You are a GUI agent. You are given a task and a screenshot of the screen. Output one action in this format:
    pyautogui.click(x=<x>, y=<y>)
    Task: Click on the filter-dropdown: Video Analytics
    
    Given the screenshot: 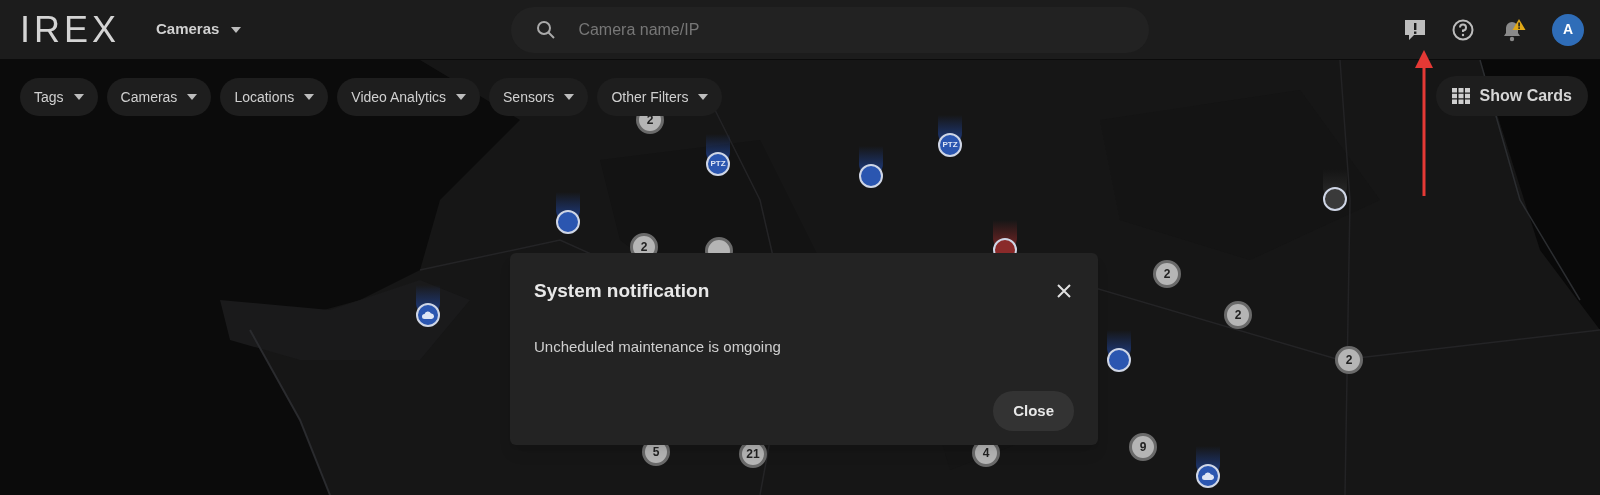 What is the action you would take?
    pyautogui.click(x=408, y=97)
    